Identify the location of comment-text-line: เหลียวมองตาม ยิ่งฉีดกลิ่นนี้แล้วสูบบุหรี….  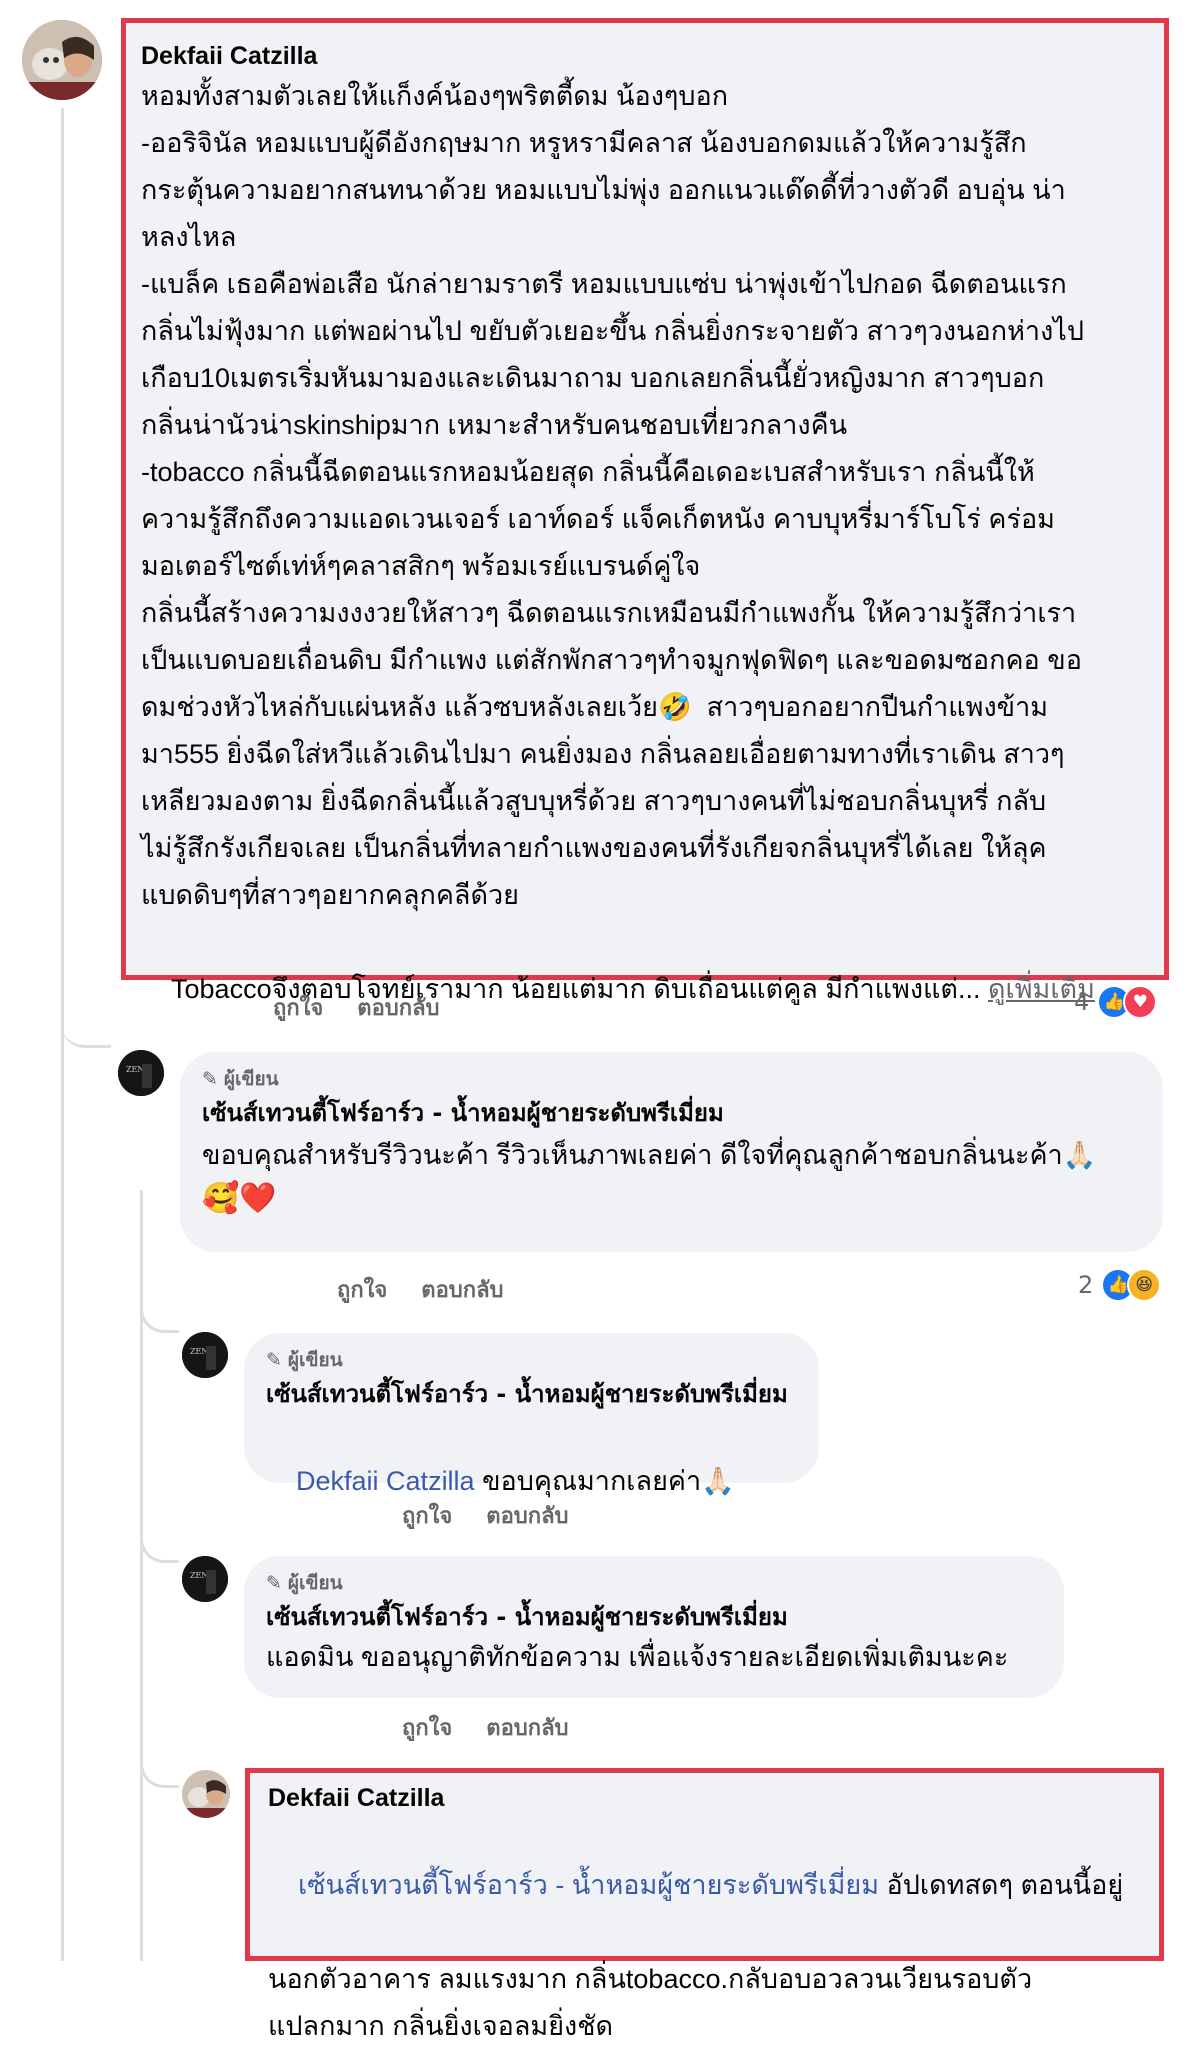
(594, 801).